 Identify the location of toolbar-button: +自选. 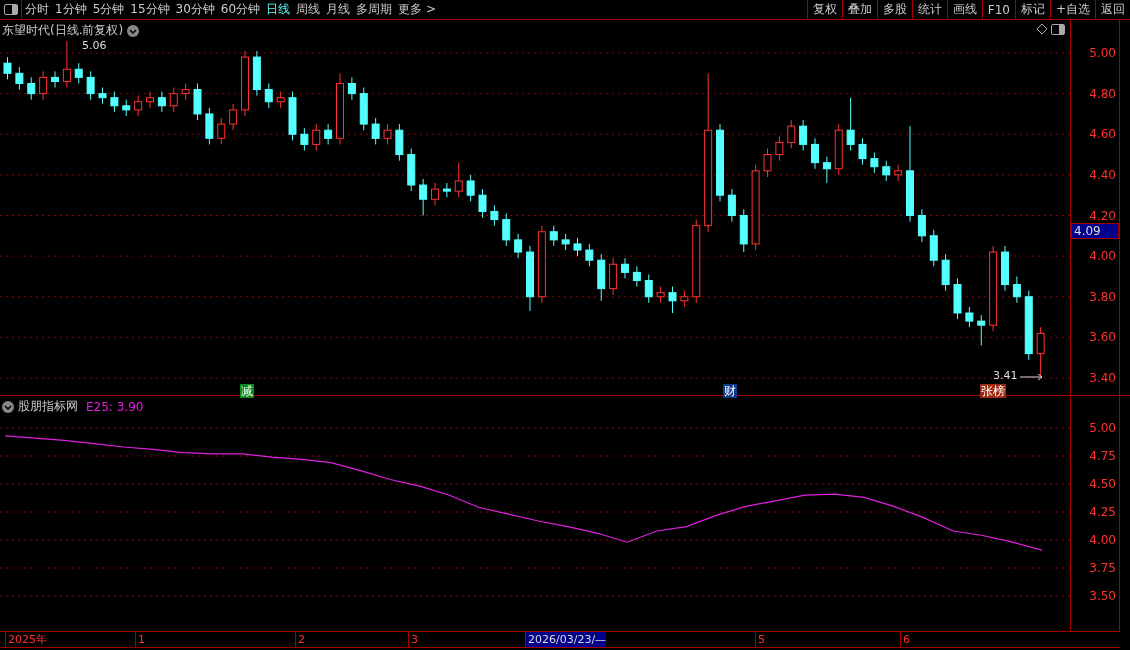
(1072, 9).